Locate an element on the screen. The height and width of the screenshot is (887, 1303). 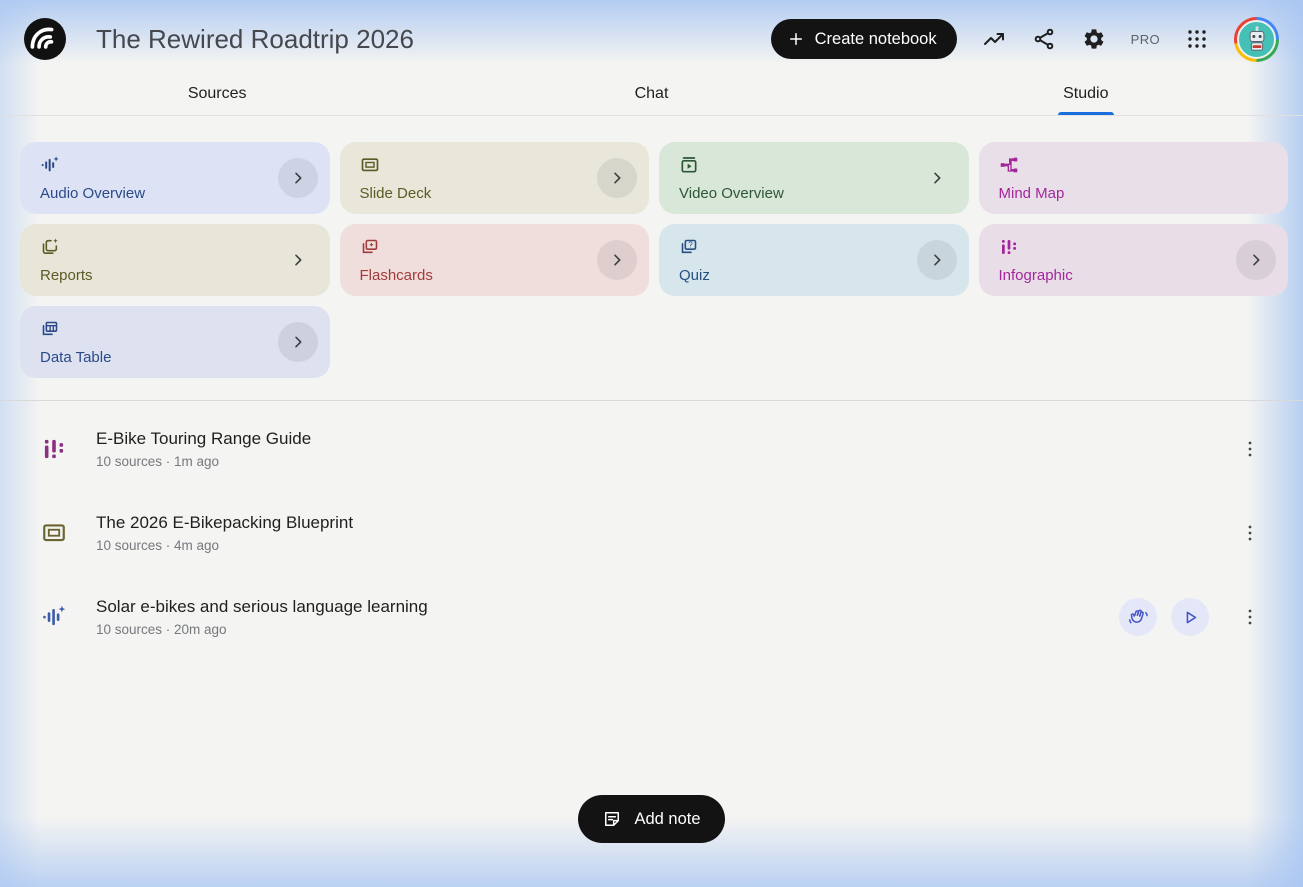
analytics-trending-up-icon is located at coordinates (994, 39).